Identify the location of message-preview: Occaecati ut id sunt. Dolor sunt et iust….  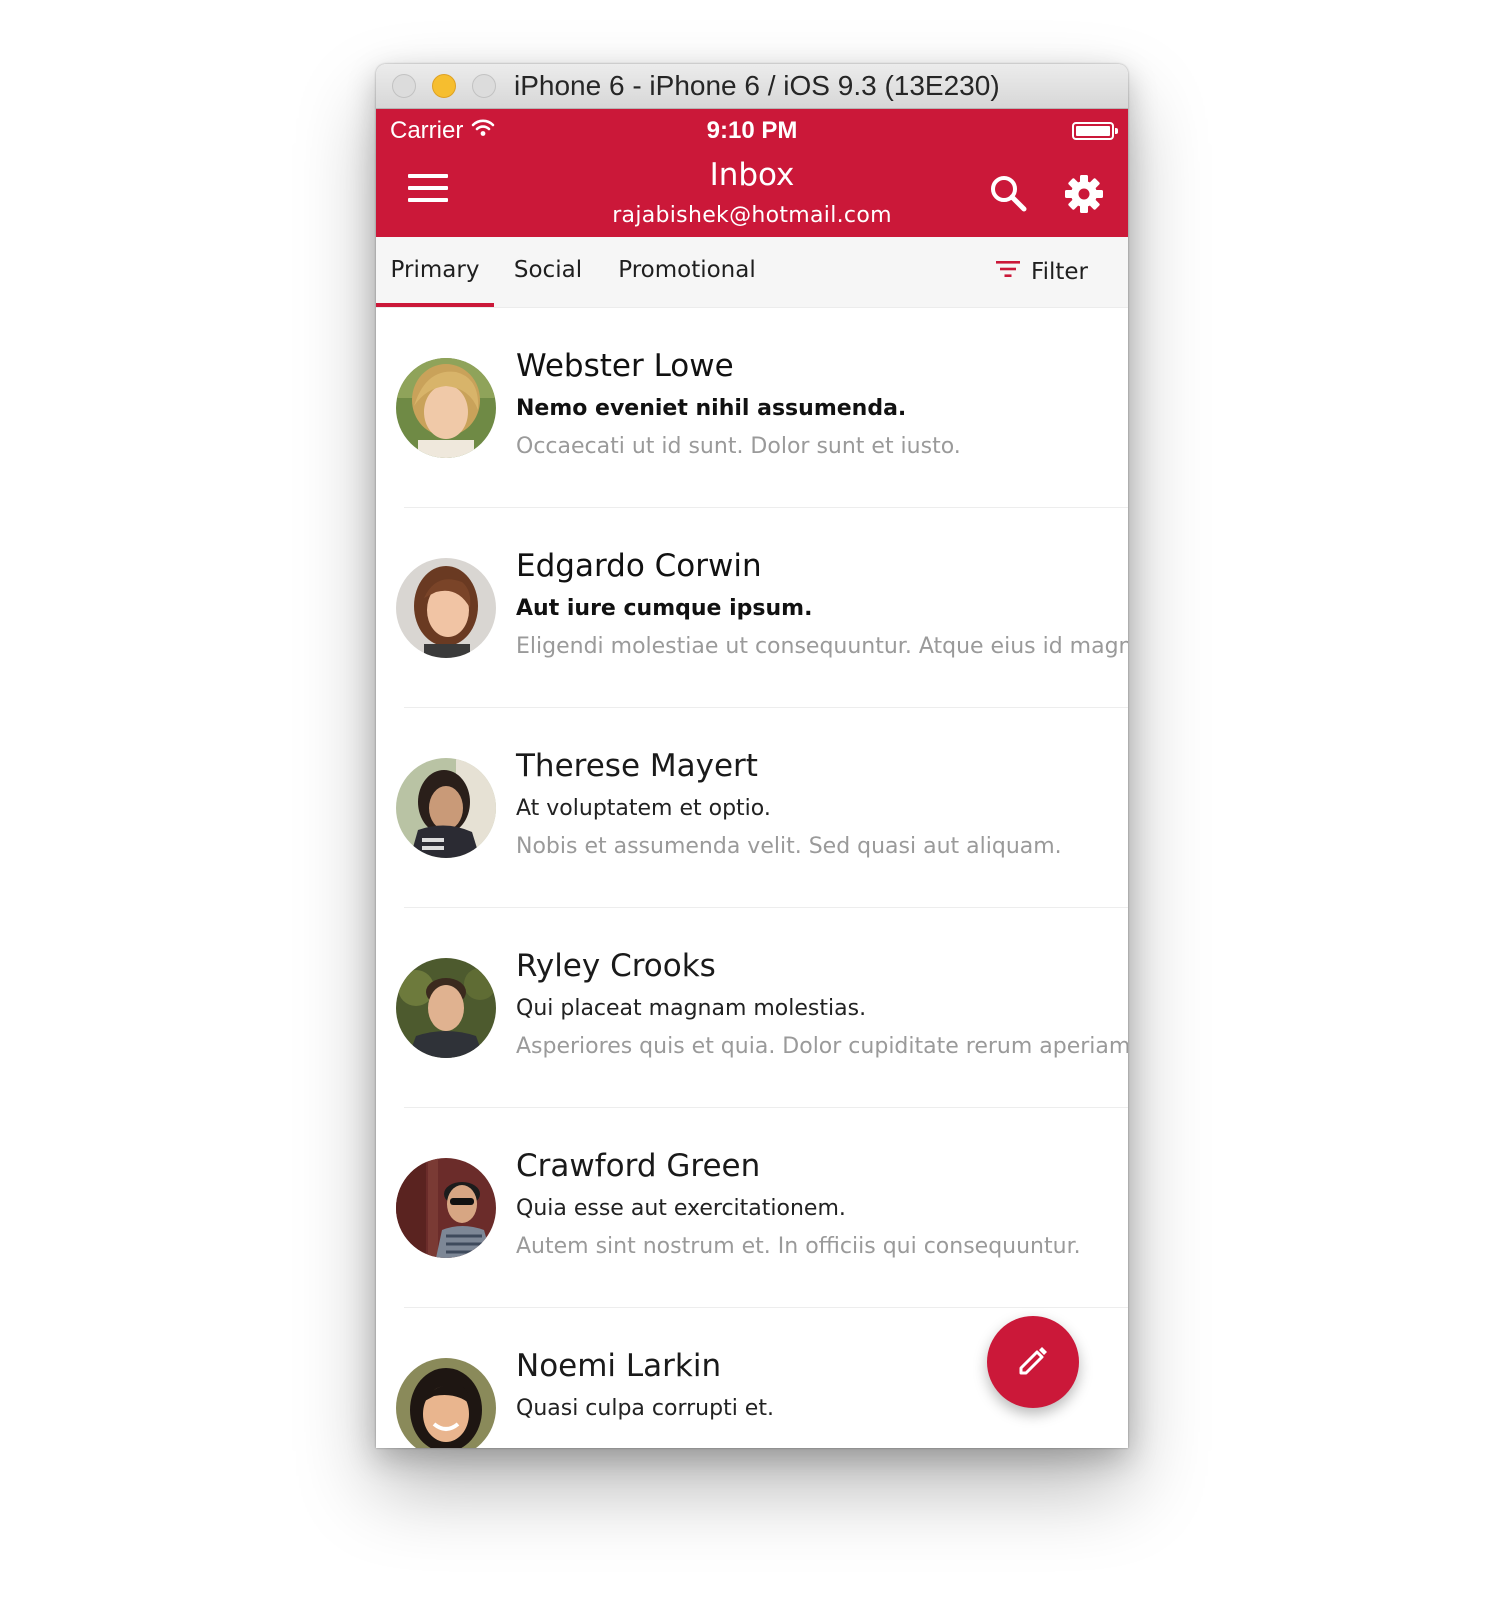
(738, 446).